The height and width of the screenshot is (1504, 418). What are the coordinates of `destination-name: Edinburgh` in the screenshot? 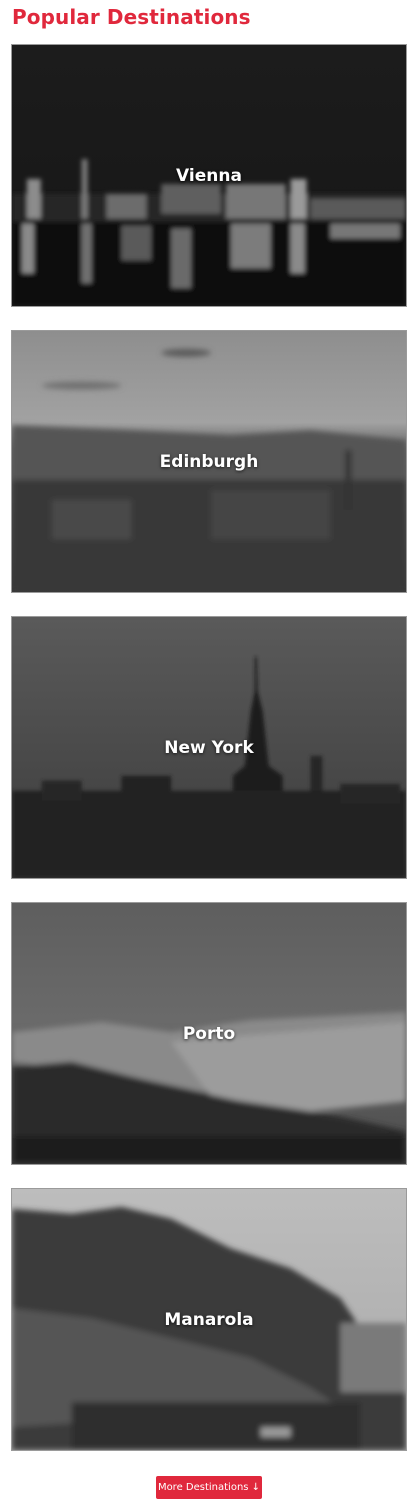 It's located at (209, 461).